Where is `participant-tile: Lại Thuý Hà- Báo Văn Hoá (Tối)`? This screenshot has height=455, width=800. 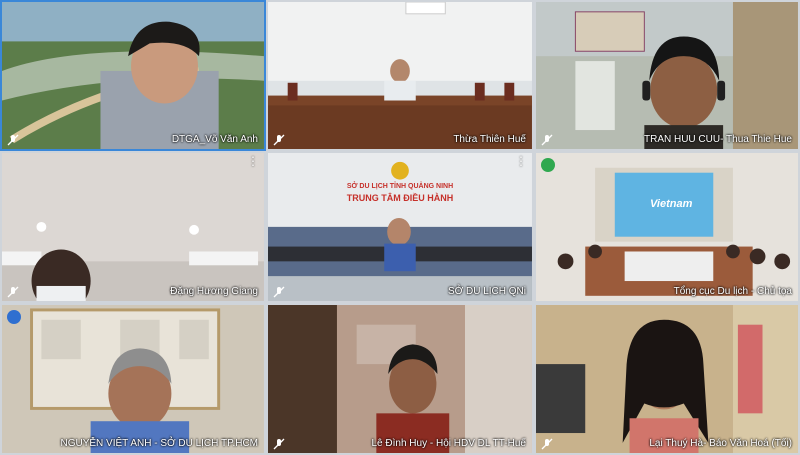 participant-tile: Lại Thuý Hà- Báo Văn Hoá (Tối) is located at coordinates (667, 379).